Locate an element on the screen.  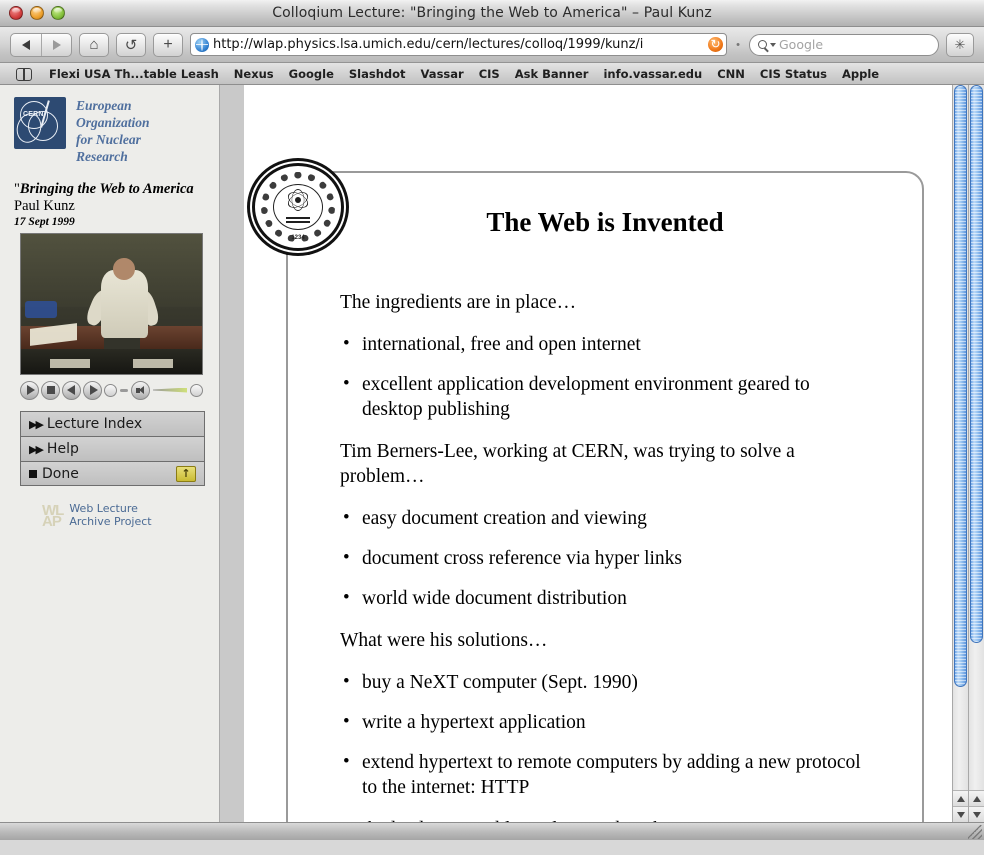
lecture-index-label: Lecture Index is located at coordinates (94, 424).